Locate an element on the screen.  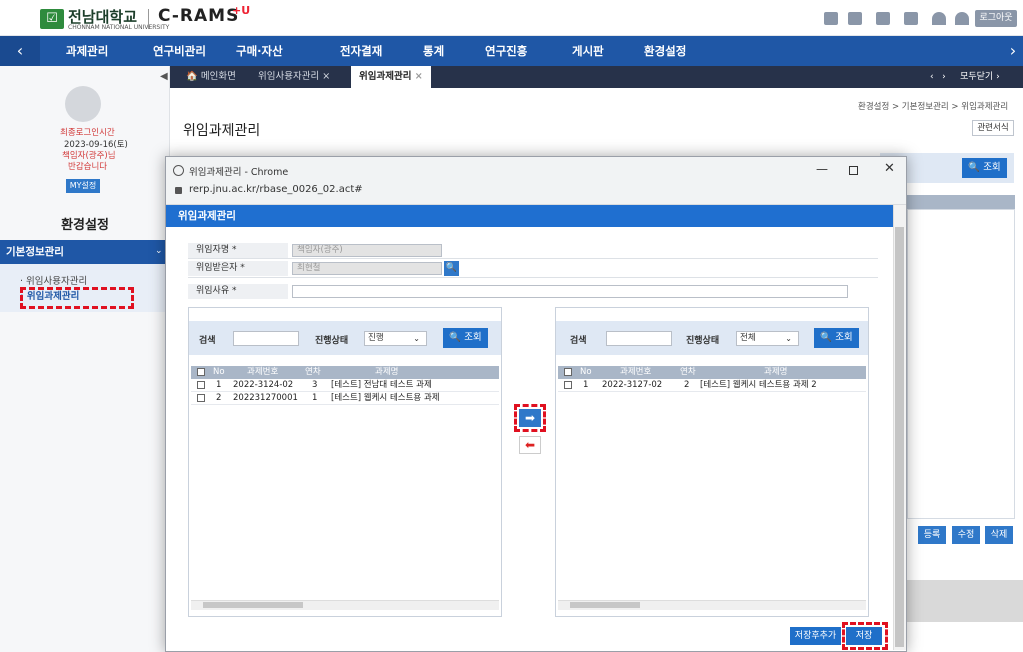
right-search-button: 🔍 조회 is located at coordinates (836, 338).